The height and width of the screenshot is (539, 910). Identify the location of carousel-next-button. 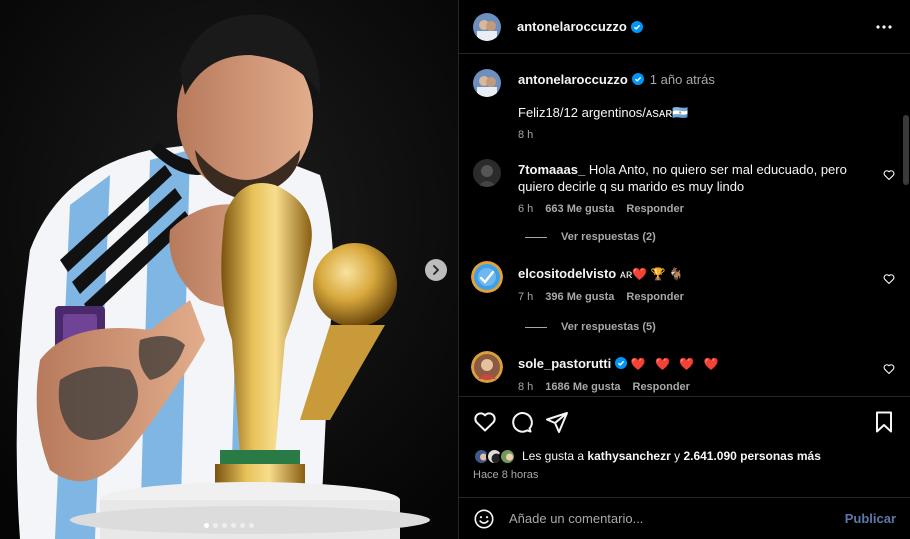
(436, 270).